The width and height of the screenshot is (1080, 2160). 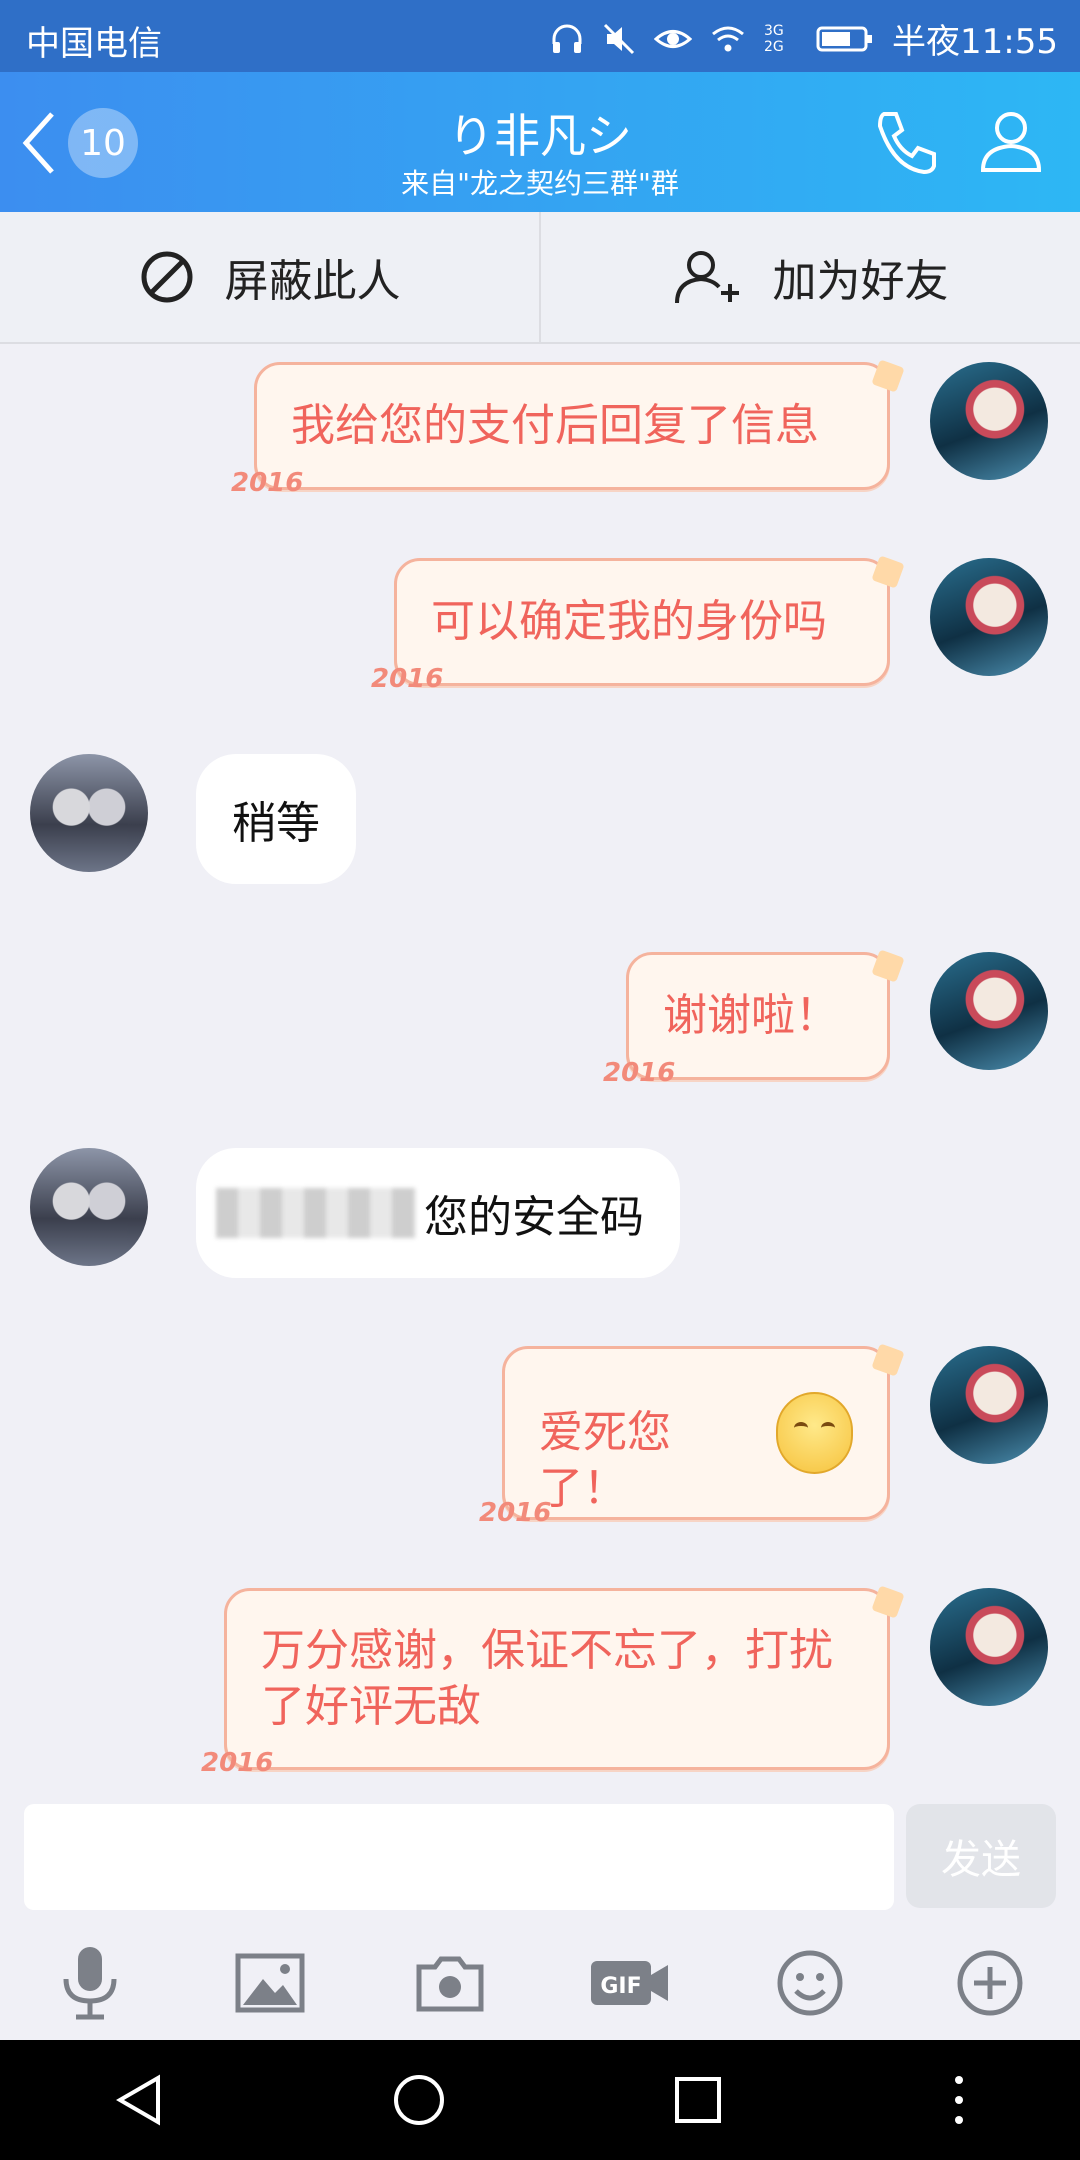 I want to click on mute-icon, so click(x=619, y=38).